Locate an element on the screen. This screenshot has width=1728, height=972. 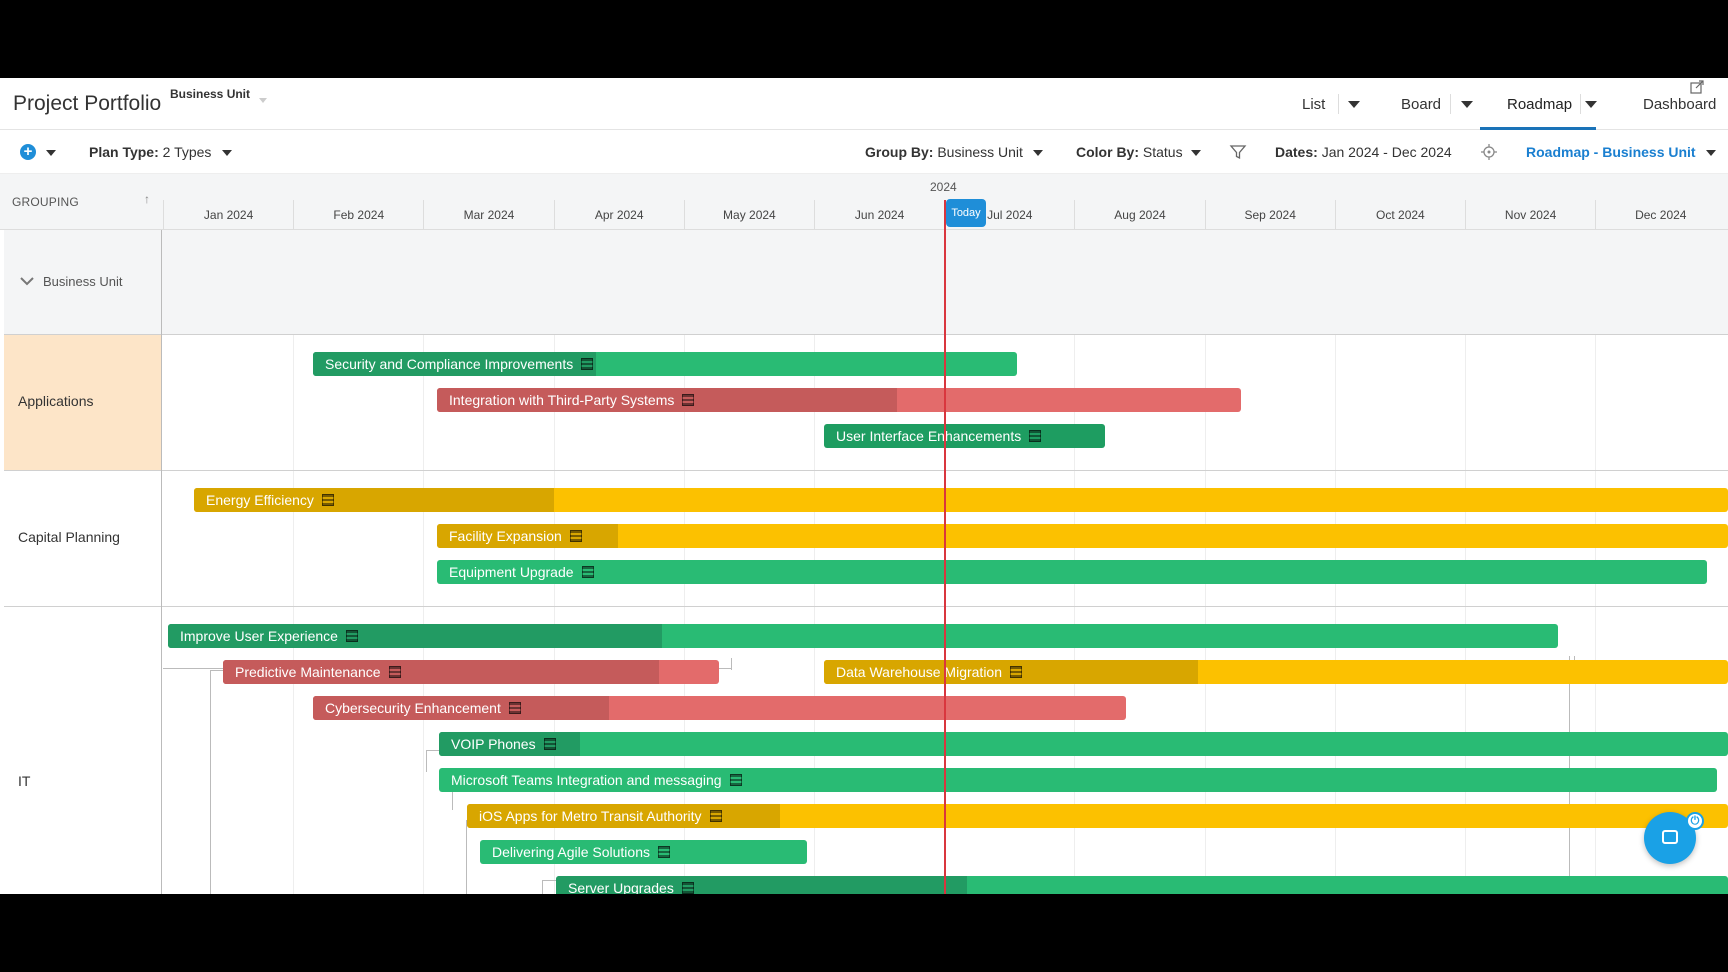
roadmap-bar: VOIP Phones is located at coordinates (1083, 744).